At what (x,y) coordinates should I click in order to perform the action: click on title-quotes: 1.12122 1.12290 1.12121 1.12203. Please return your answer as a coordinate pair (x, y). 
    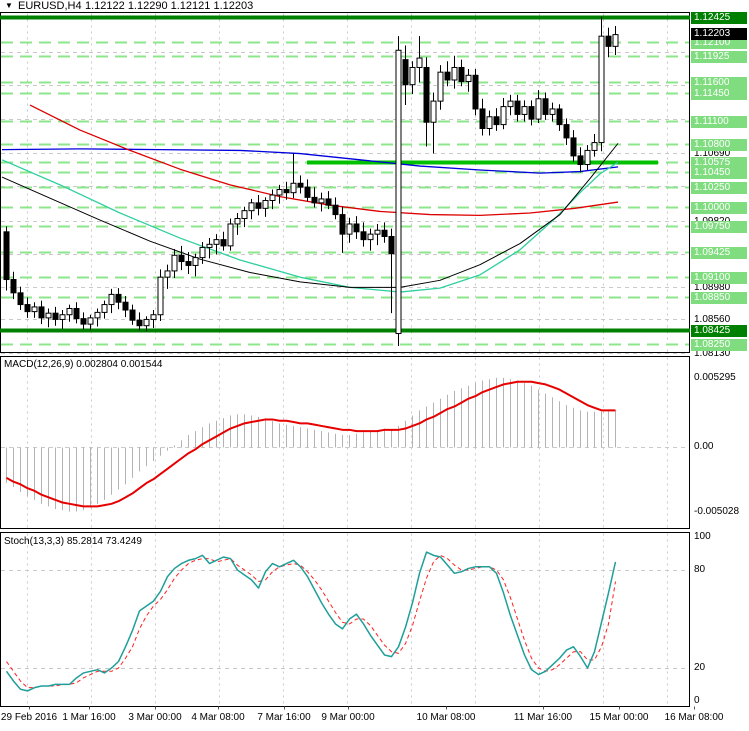
    Looking at the image, I should click on (169, 6).